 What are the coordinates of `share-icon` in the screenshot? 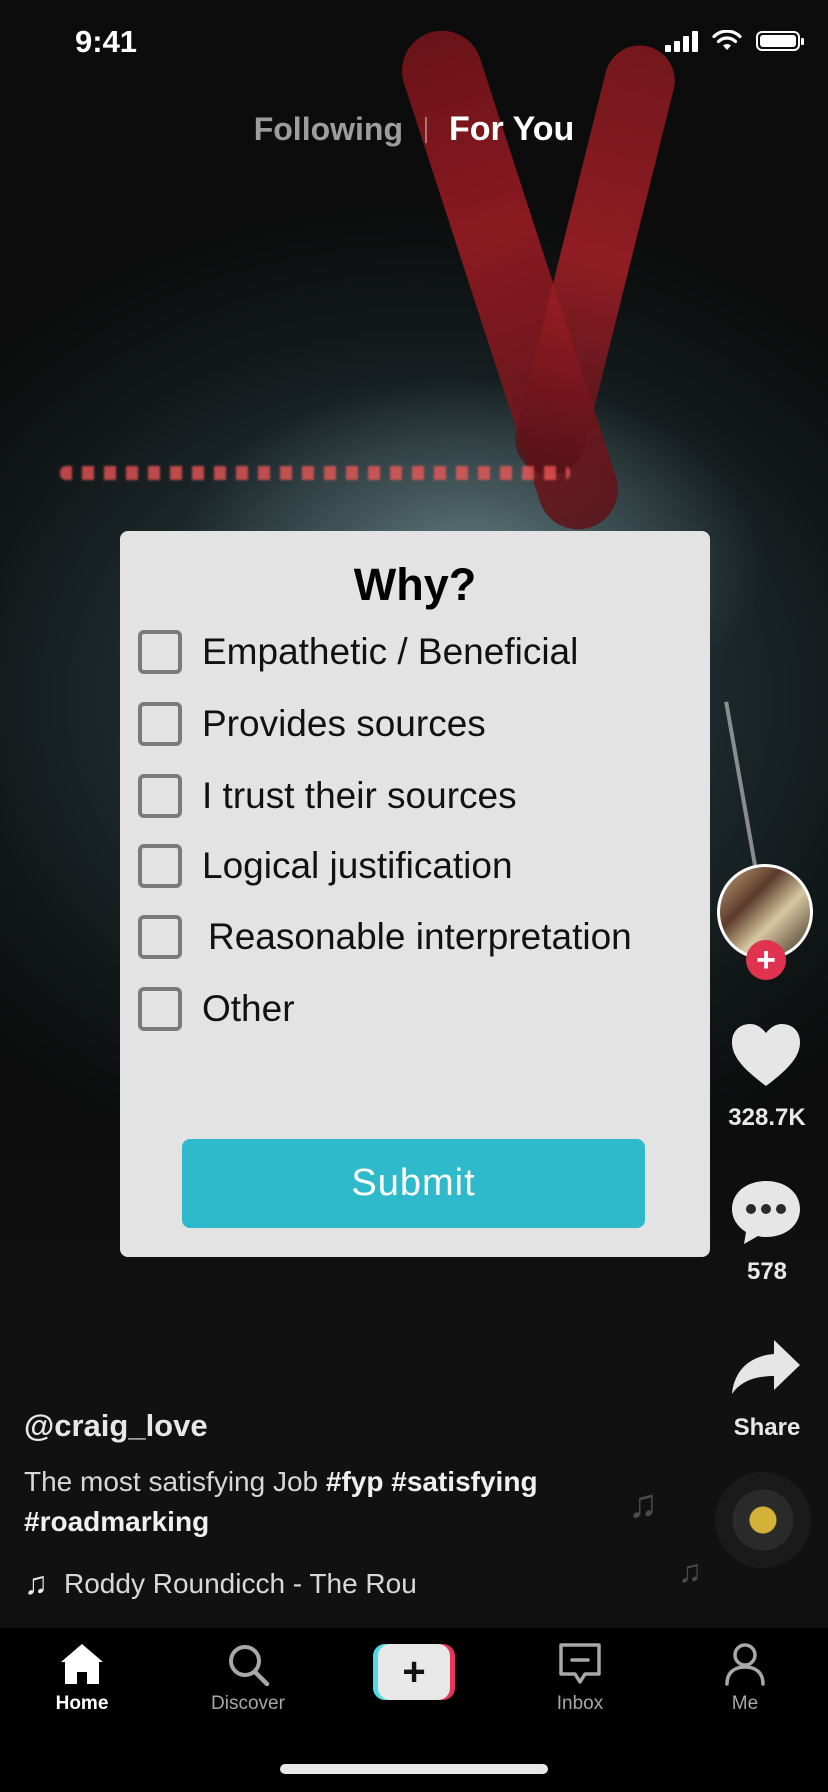 It's located at (766, 1367).